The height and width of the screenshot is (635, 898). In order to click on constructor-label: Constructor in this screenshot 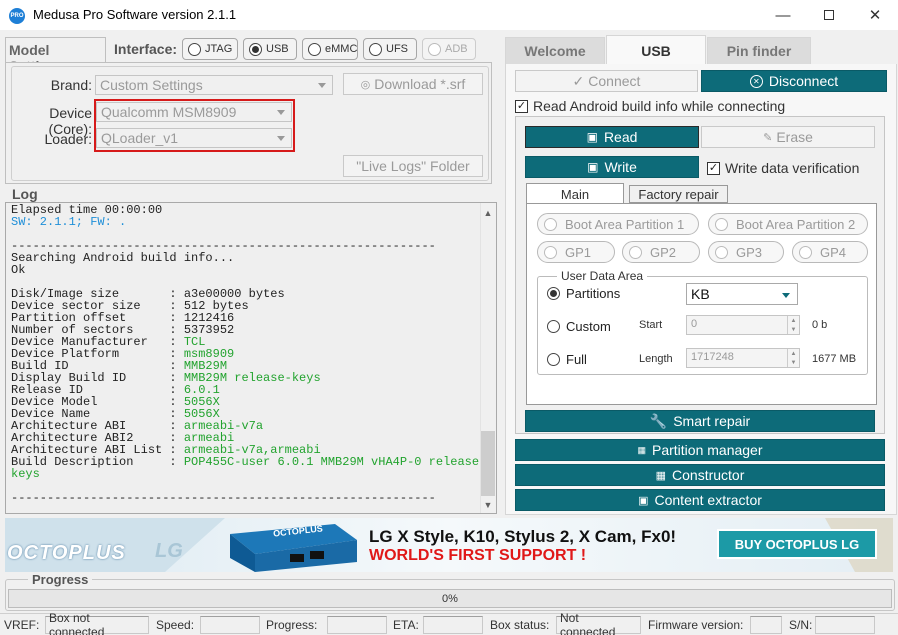, I will do `click(708, 475)`.